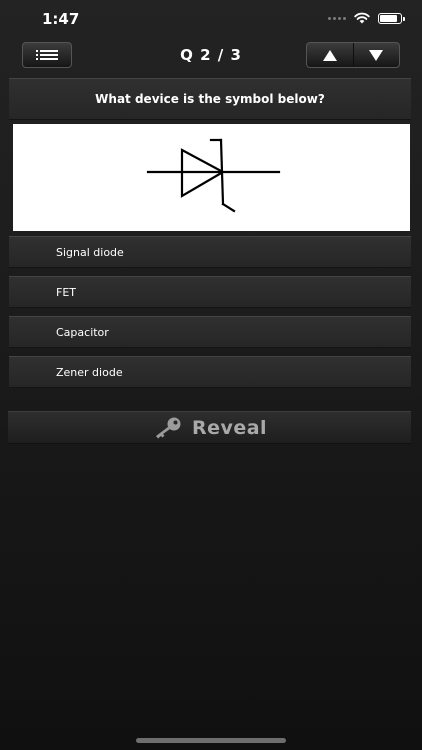 The width and height of the screenshot is (422, 750). I want to click on previous-question-button, so click(330, 55).